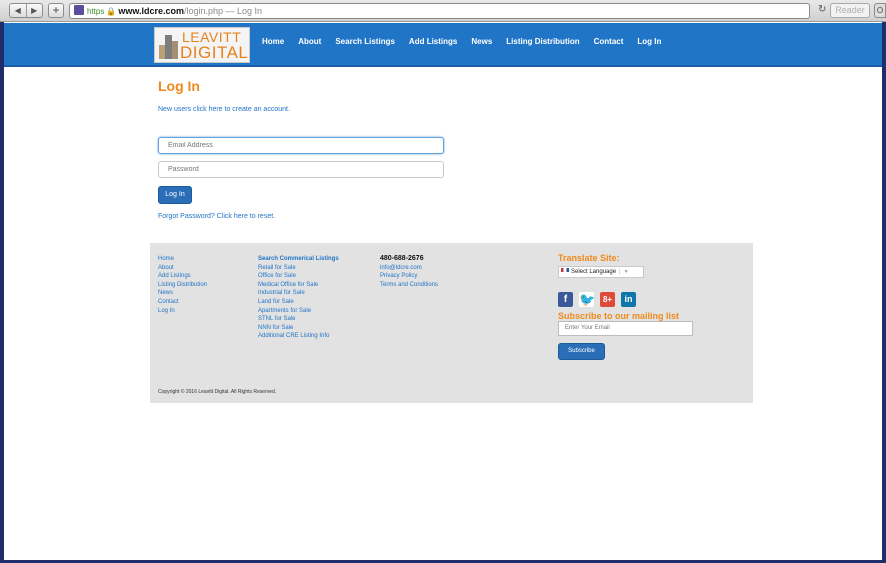  I want to click on footer-link: Retail for Sale, so click(298, 268).